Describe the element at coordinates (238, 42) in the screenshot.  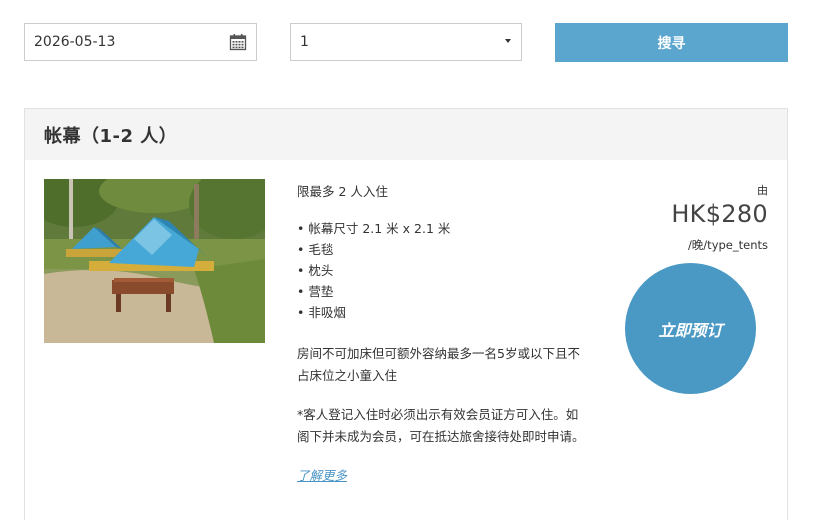
I see `calendar-icon` at that location.